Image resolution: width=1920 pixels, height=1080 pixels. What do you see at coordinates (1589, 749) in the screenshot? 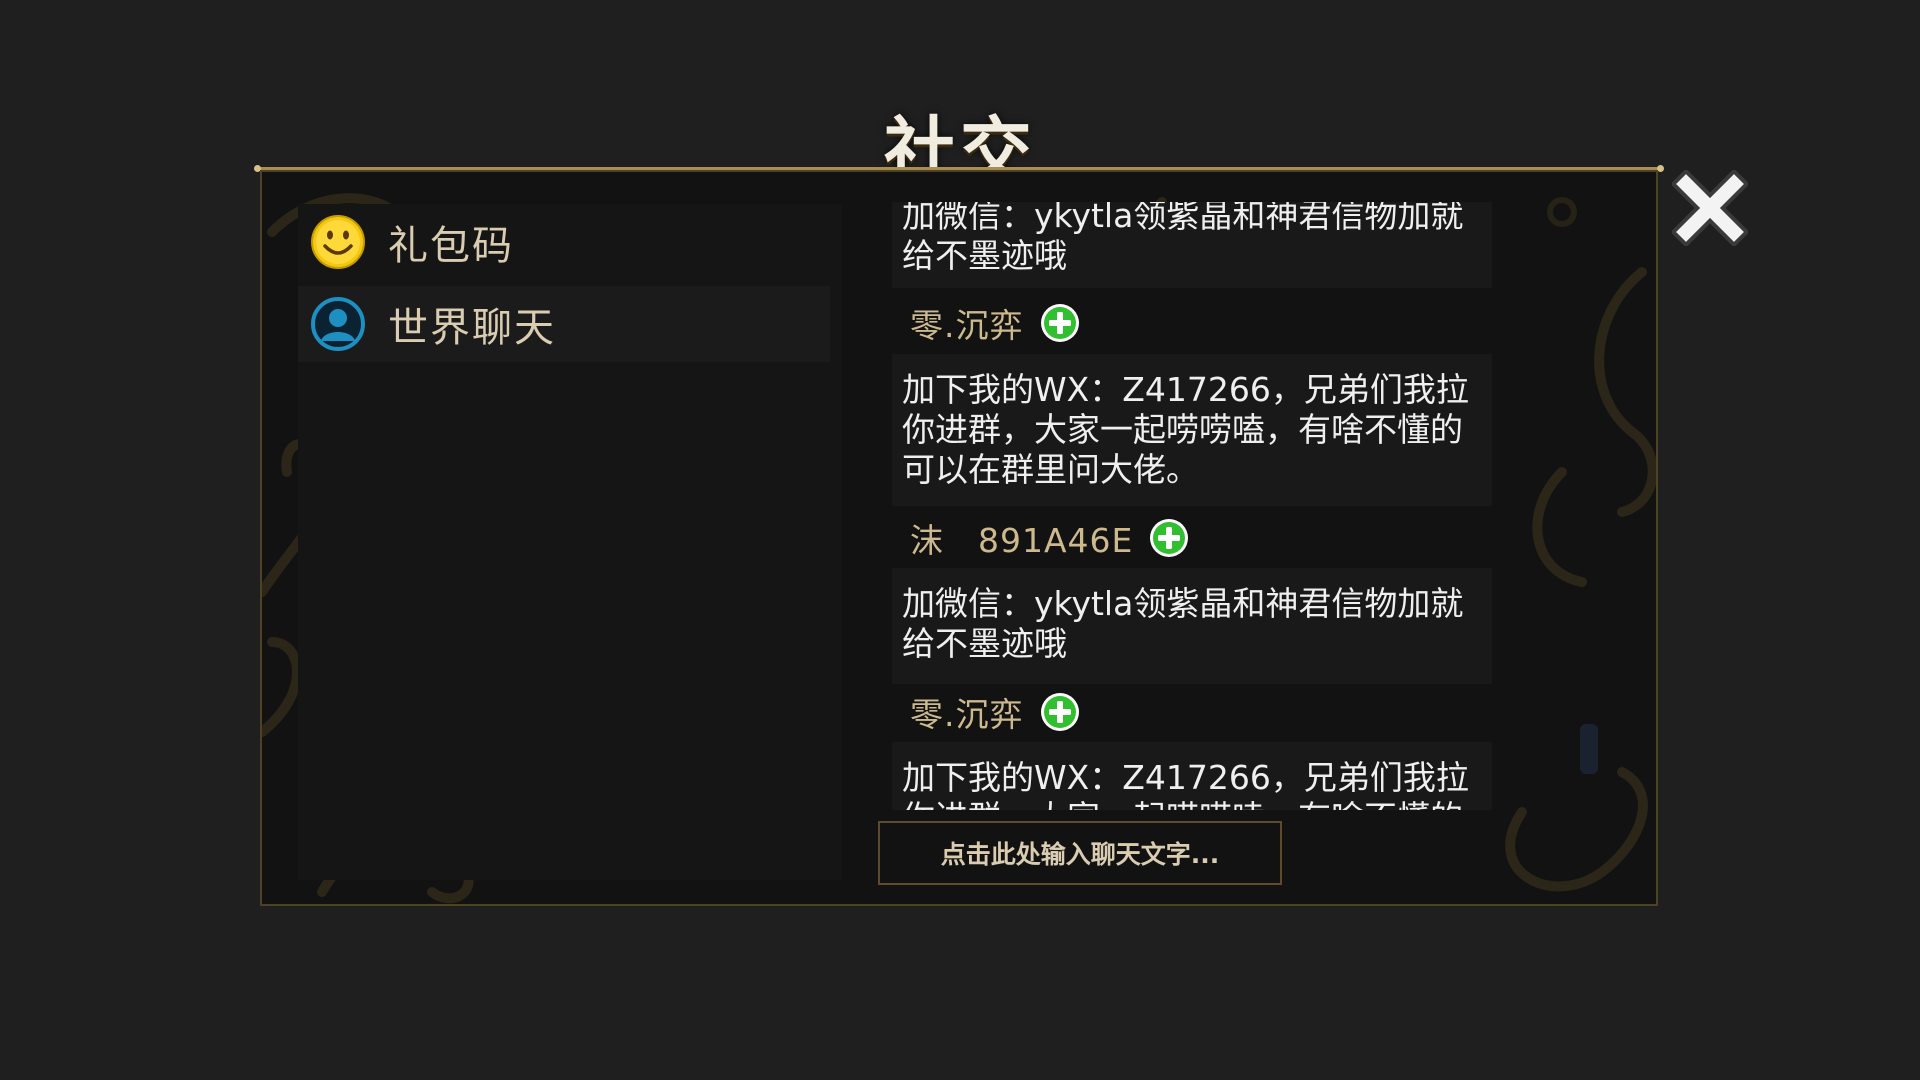
I see `chat-scrollbar-thumb` at bounding box center [1589, 749].